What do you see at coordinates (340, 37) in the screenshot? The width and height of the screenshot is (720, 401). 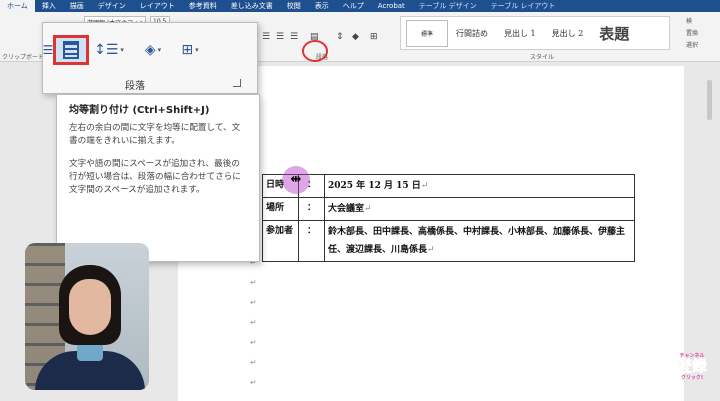 I see `line-spacing-icon: ⇕` at bounding box center [340, 37].